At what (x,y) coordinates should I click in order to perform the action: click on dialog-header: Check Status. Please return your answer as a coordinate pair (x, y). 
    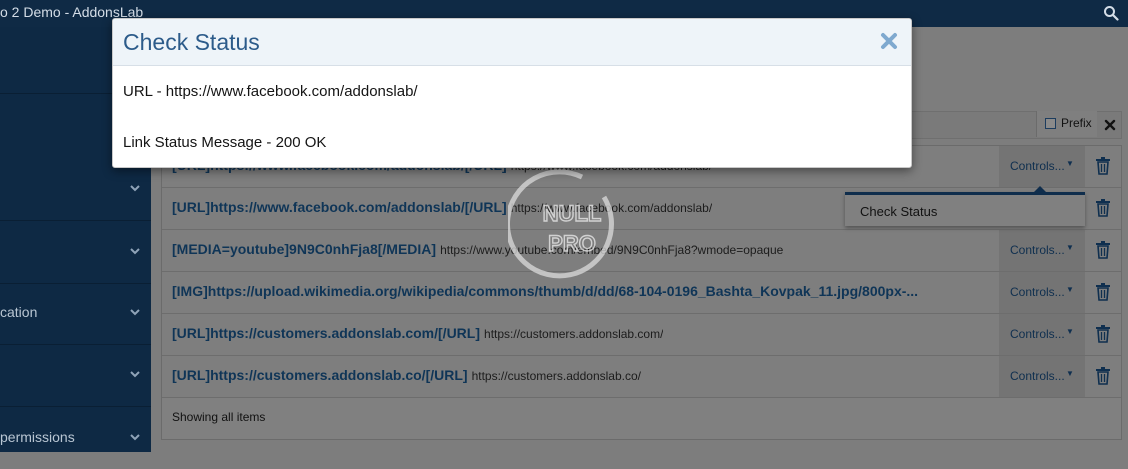
    Looking at the image, I should click on (512, 42).